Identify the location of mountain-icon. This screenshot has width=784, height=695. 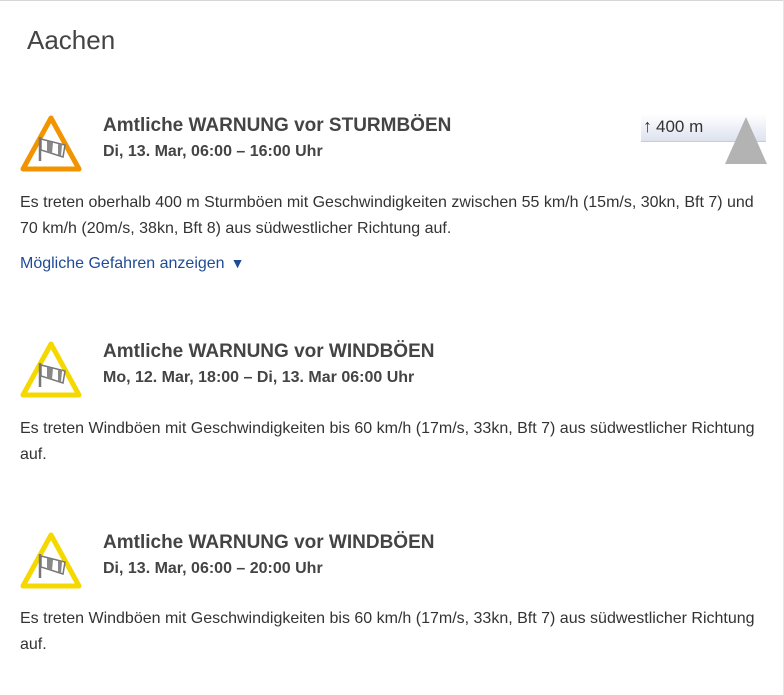
(746, 140).